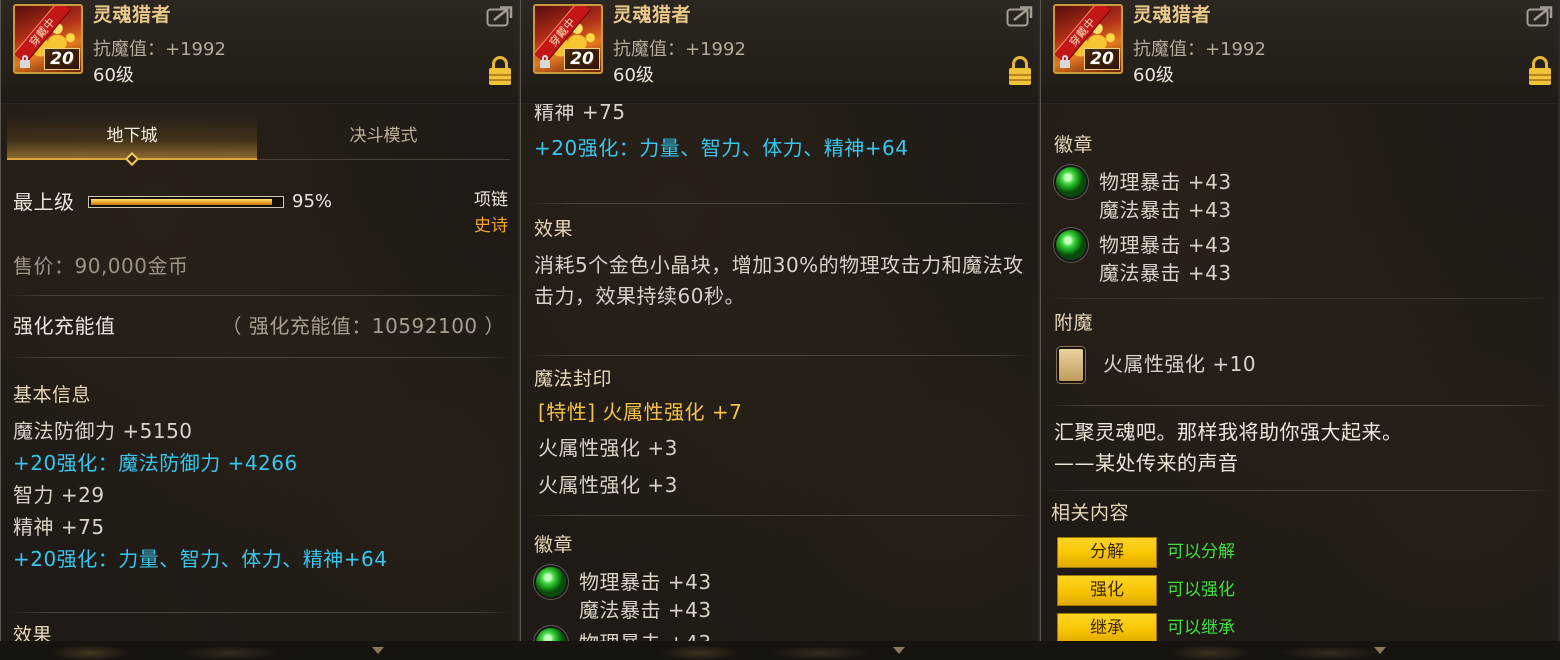 The image size is (1560, 660). What do you see at coordinates (181, 202) in the screenshot?
I see `grade-progress-fill` at bounding box center [181, 202].